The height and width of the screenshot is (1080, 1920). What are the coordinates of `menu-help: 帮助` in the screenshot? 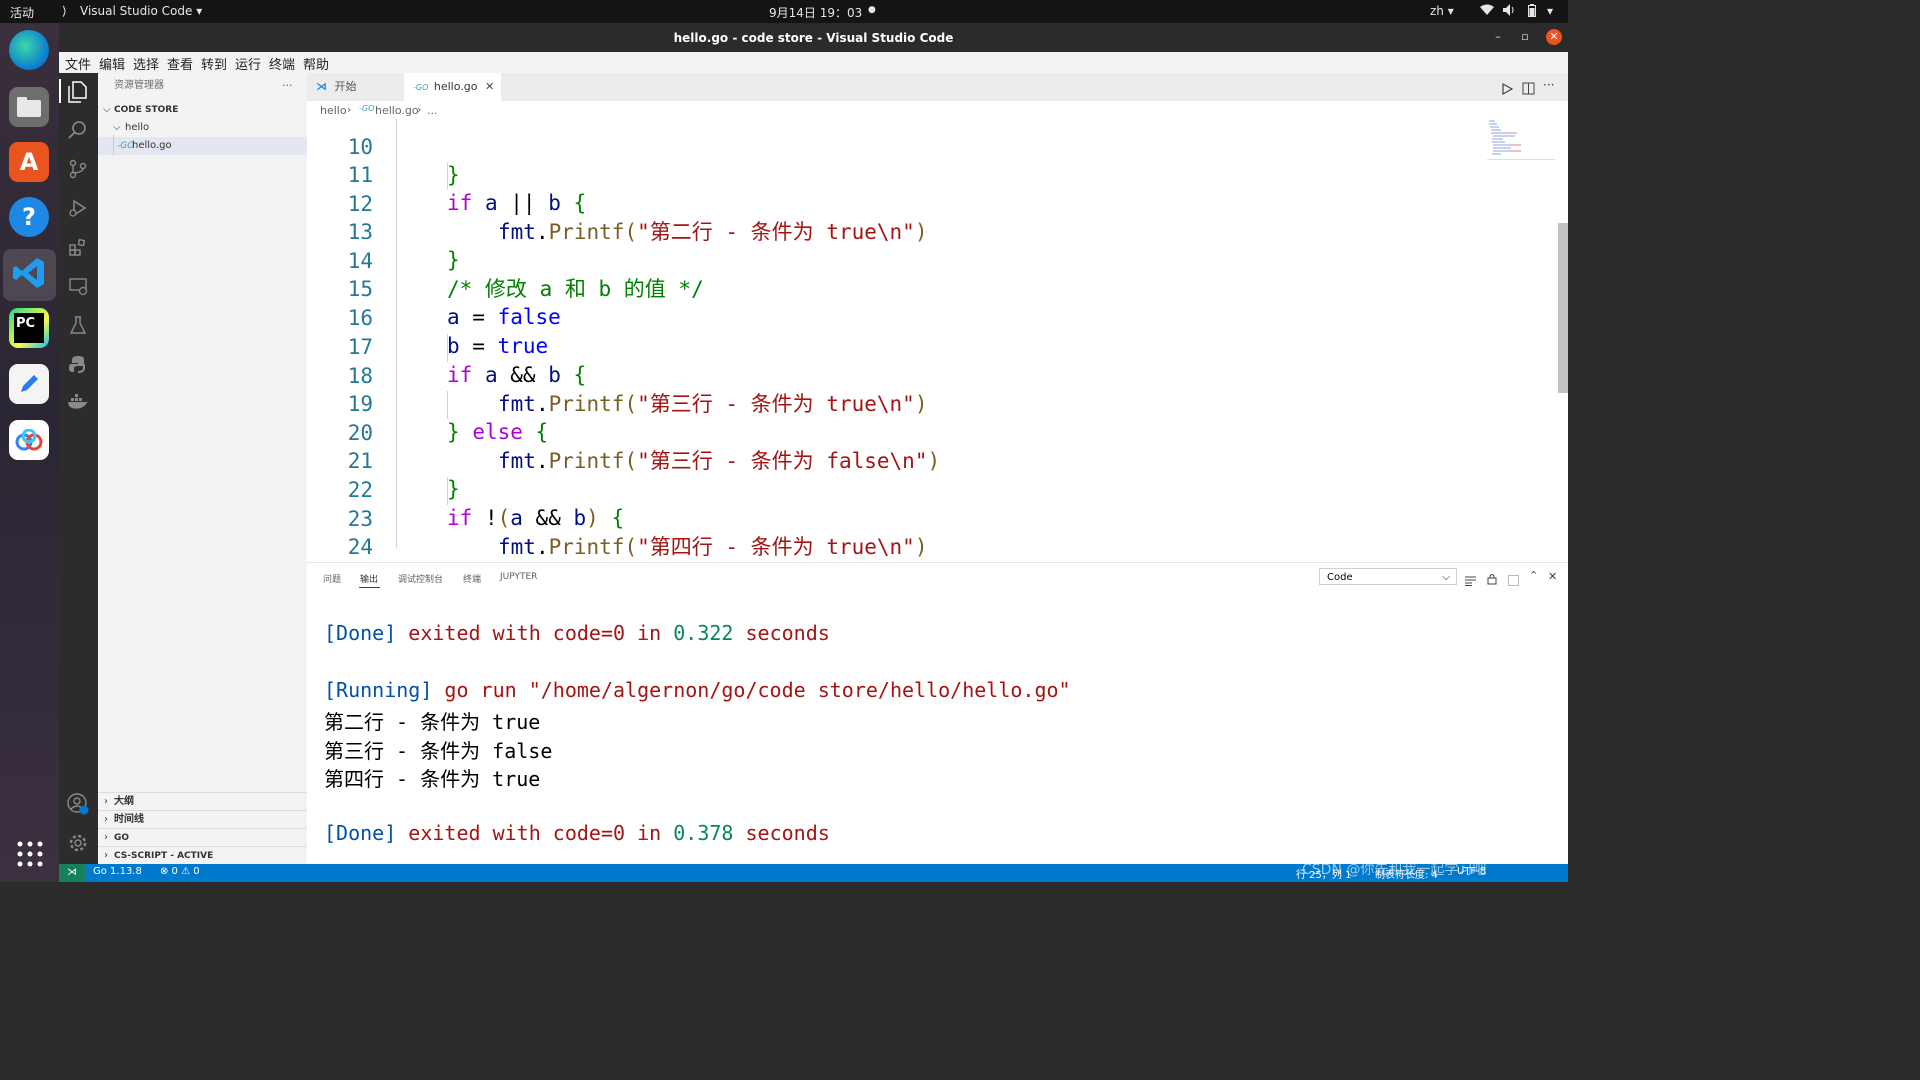 It's located at (316, 63).